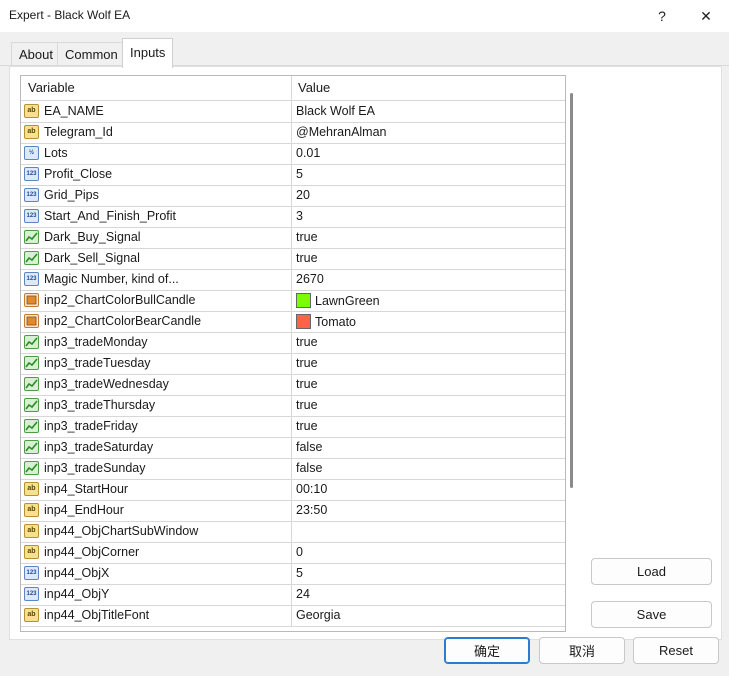 This screenshot has width=729, height=676. What do you see at coordinates (314, 87) in the screenshot?
I see `header-value: Value` at bounding box center [314, 87].